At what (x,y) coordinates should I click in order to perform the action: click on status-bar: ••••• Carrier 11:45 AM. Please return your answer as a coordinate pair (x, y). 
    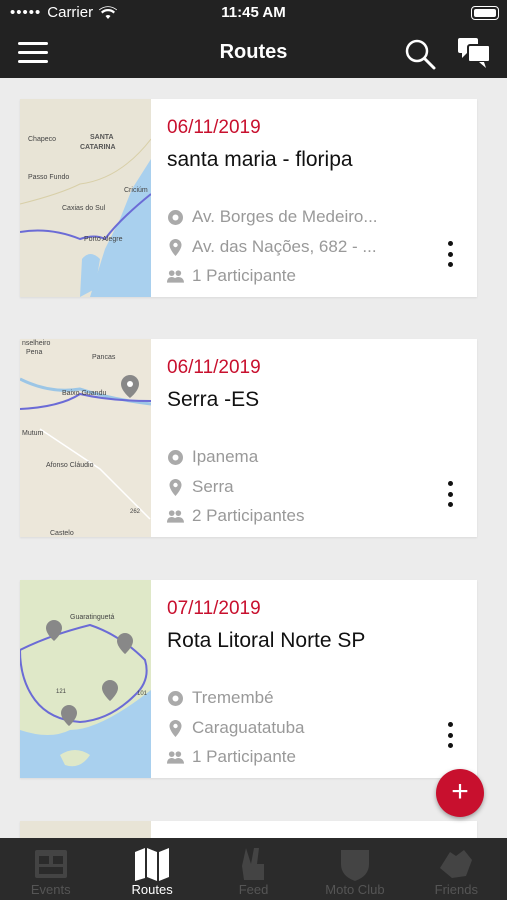
    Looking at the image, I should click on (253, 13).